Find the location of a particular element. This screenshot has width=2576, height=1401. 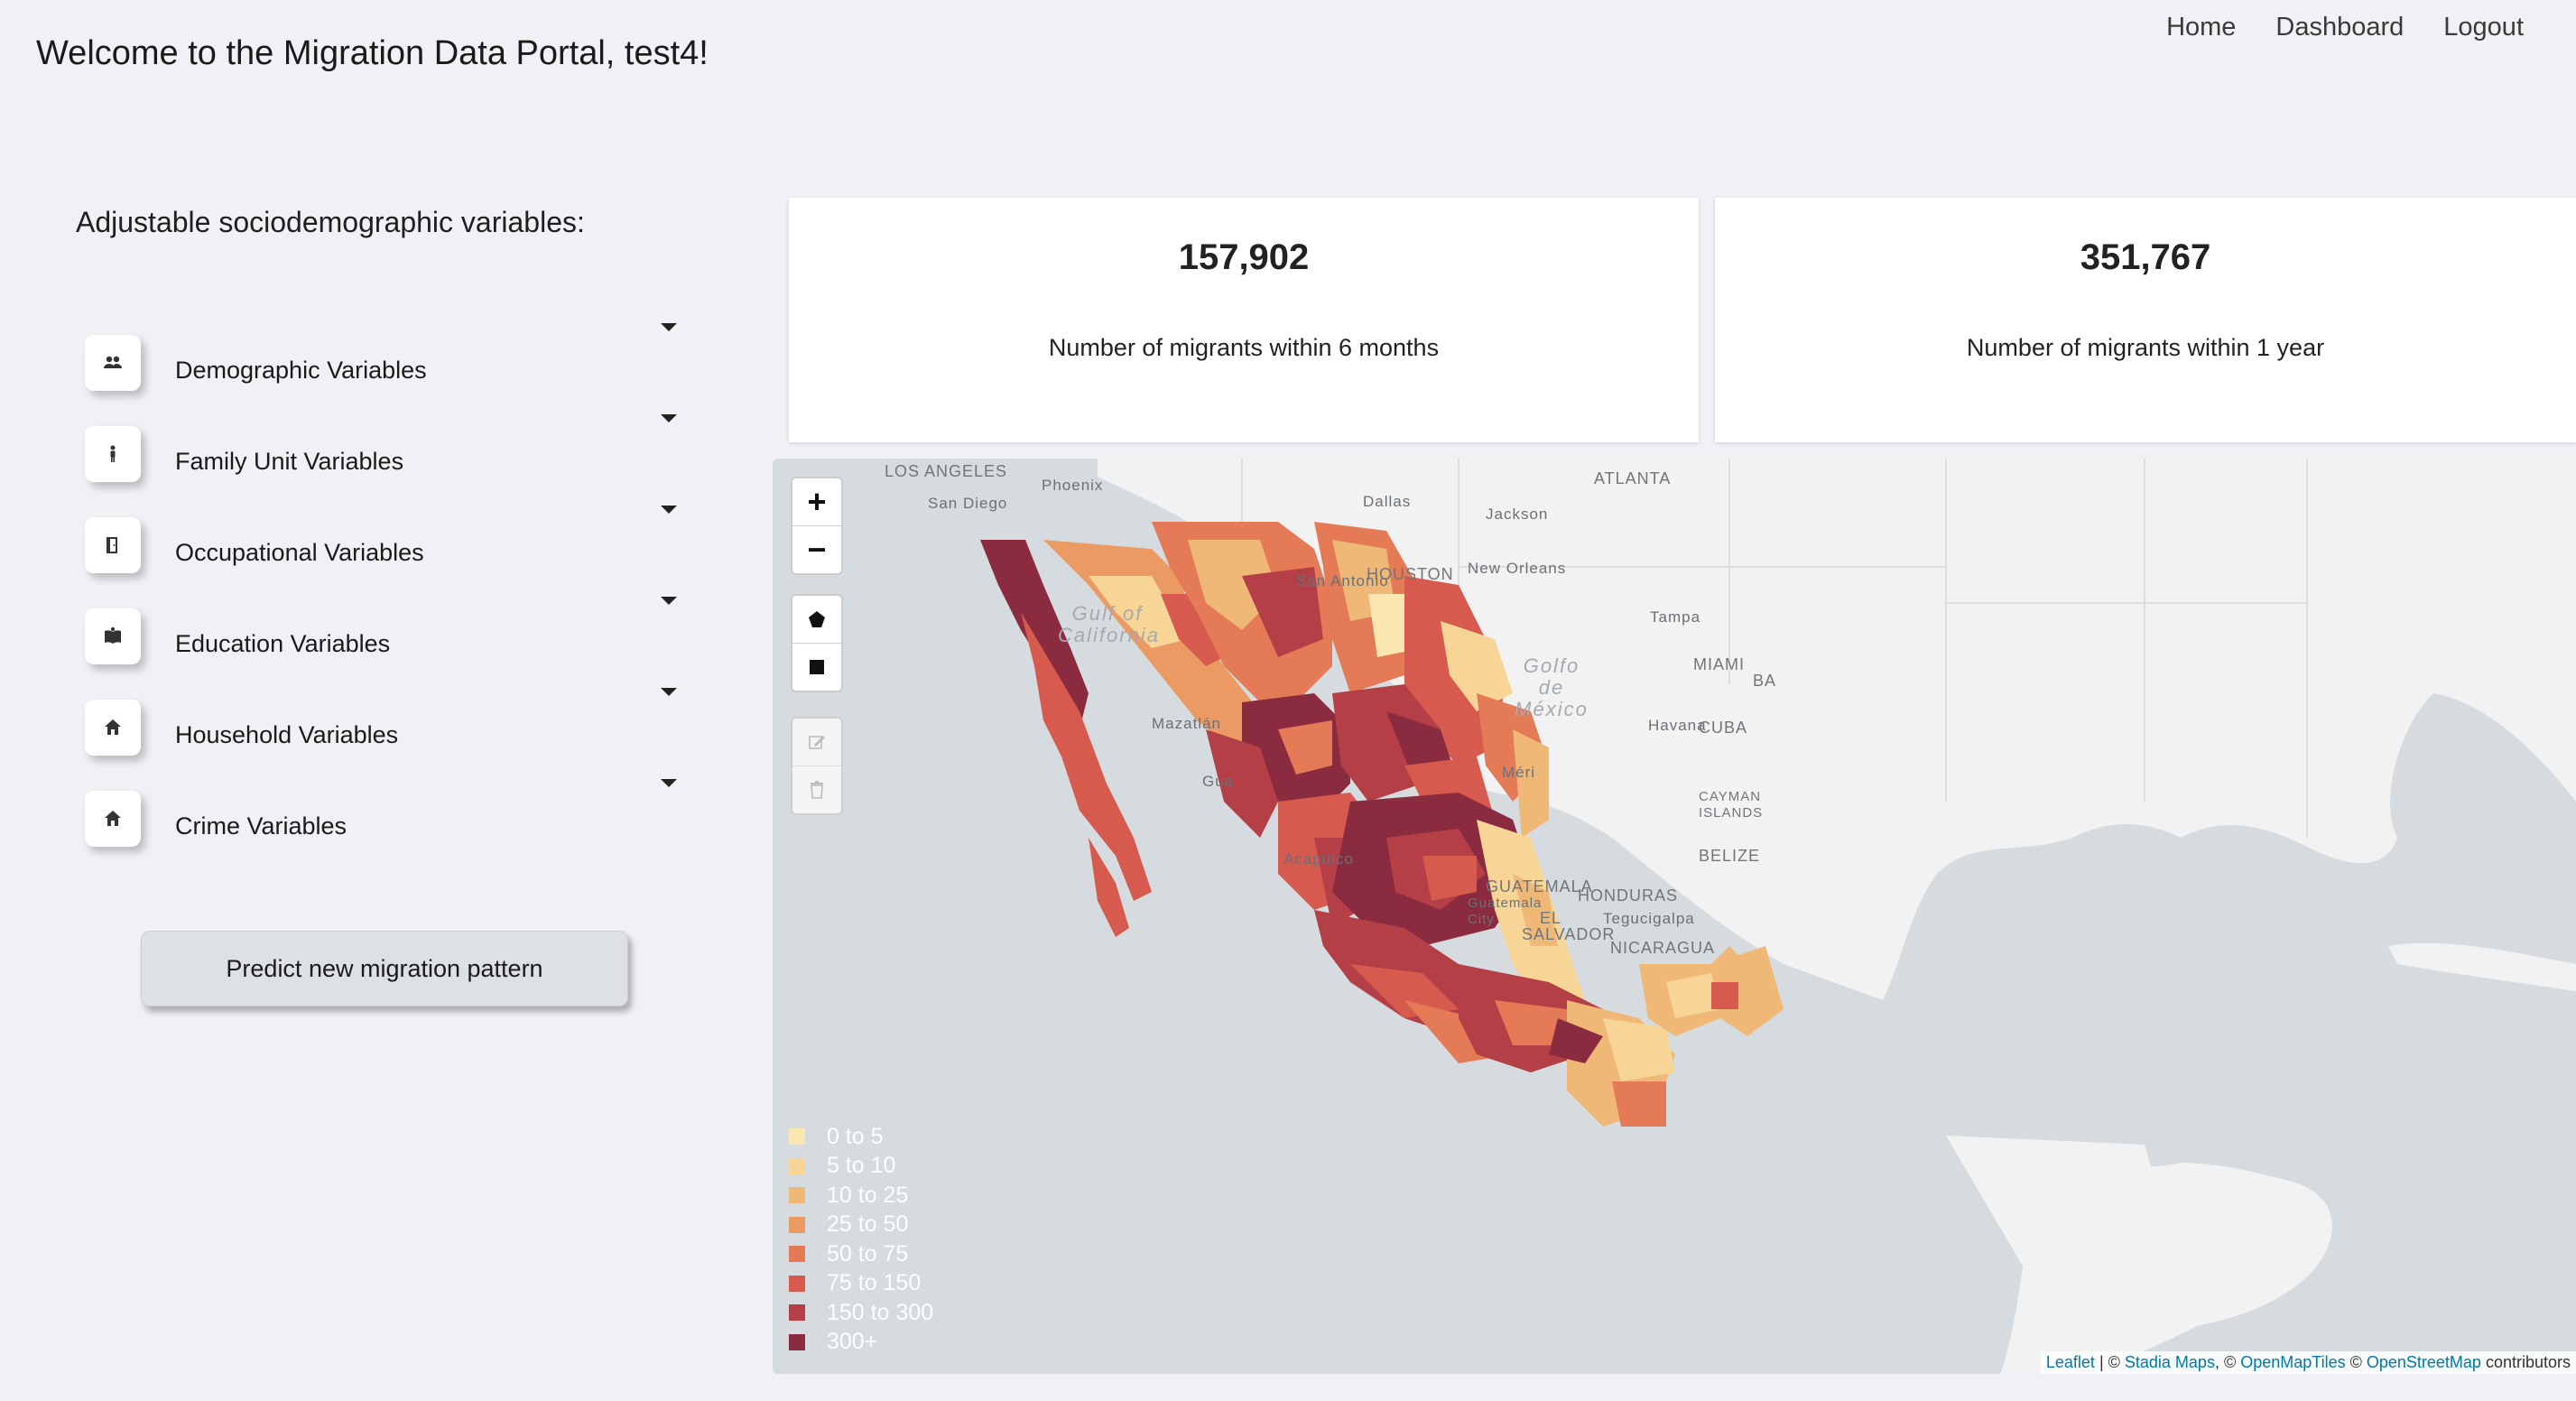

map-label-cuba: CUBA is located at coordinates (1723, 728).